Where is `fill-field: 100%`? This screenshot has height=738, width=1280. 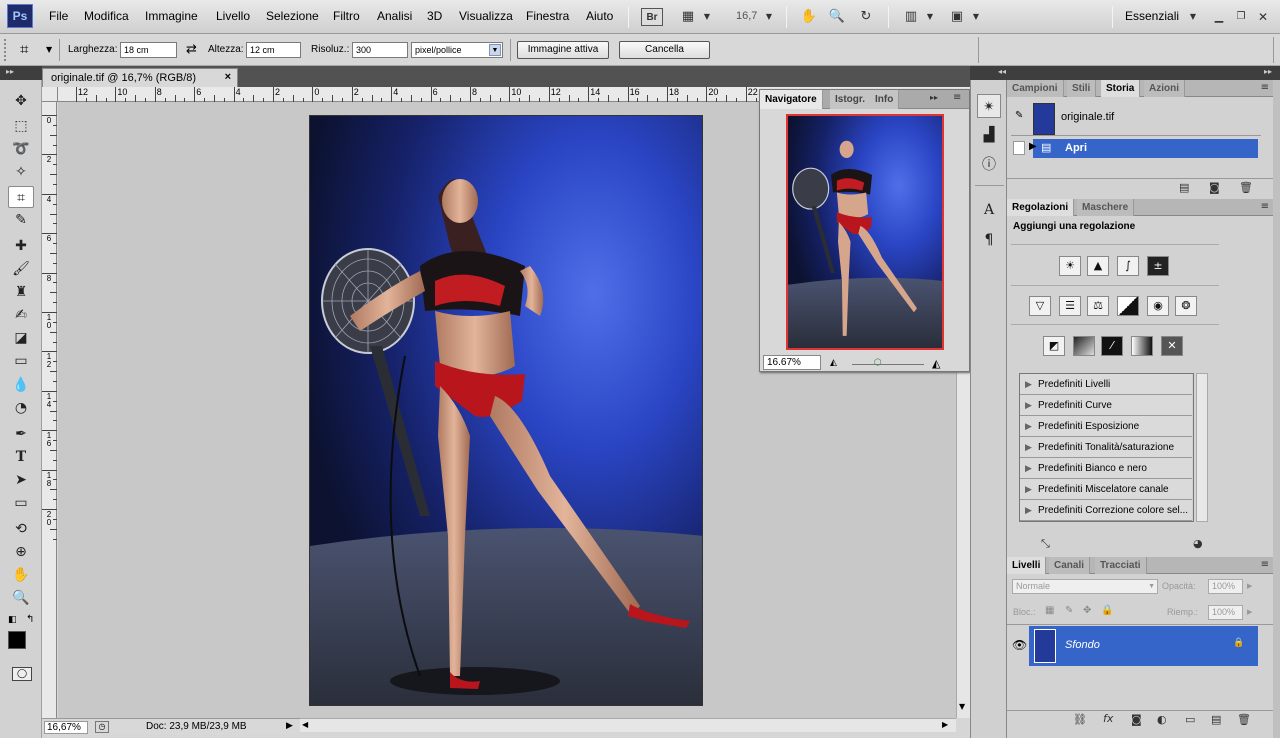 fill-field: 100% is located at coordinates (1225, 612).